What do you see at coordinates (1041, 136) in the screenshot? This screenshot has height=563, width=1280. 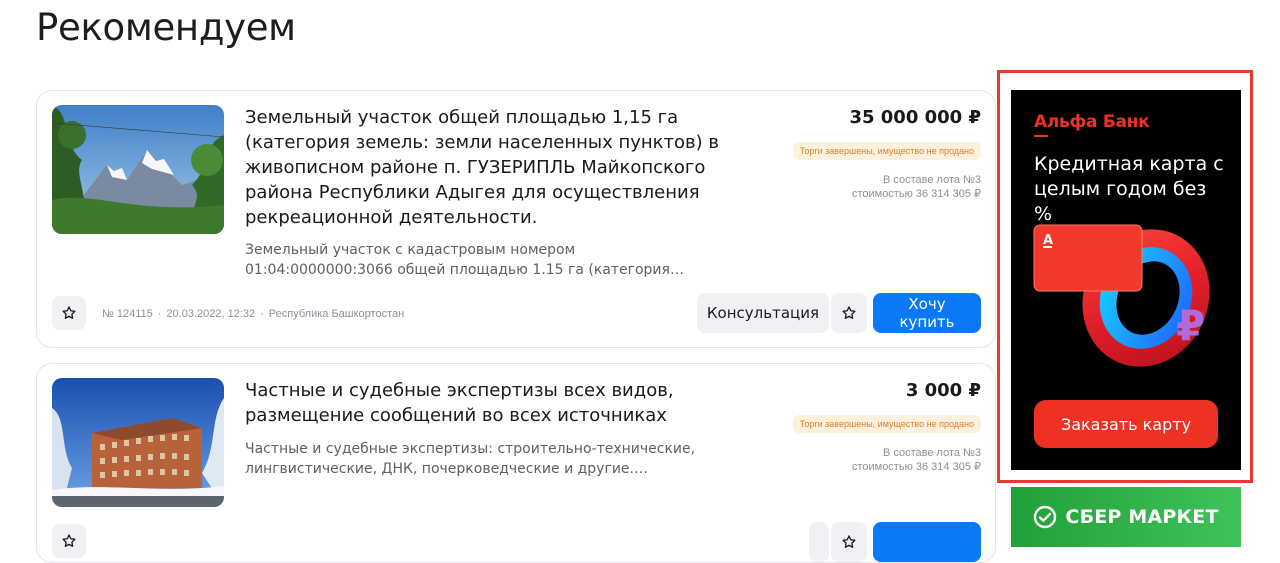 I see `ad-brand-underline` at bounding box center [1041, 136].